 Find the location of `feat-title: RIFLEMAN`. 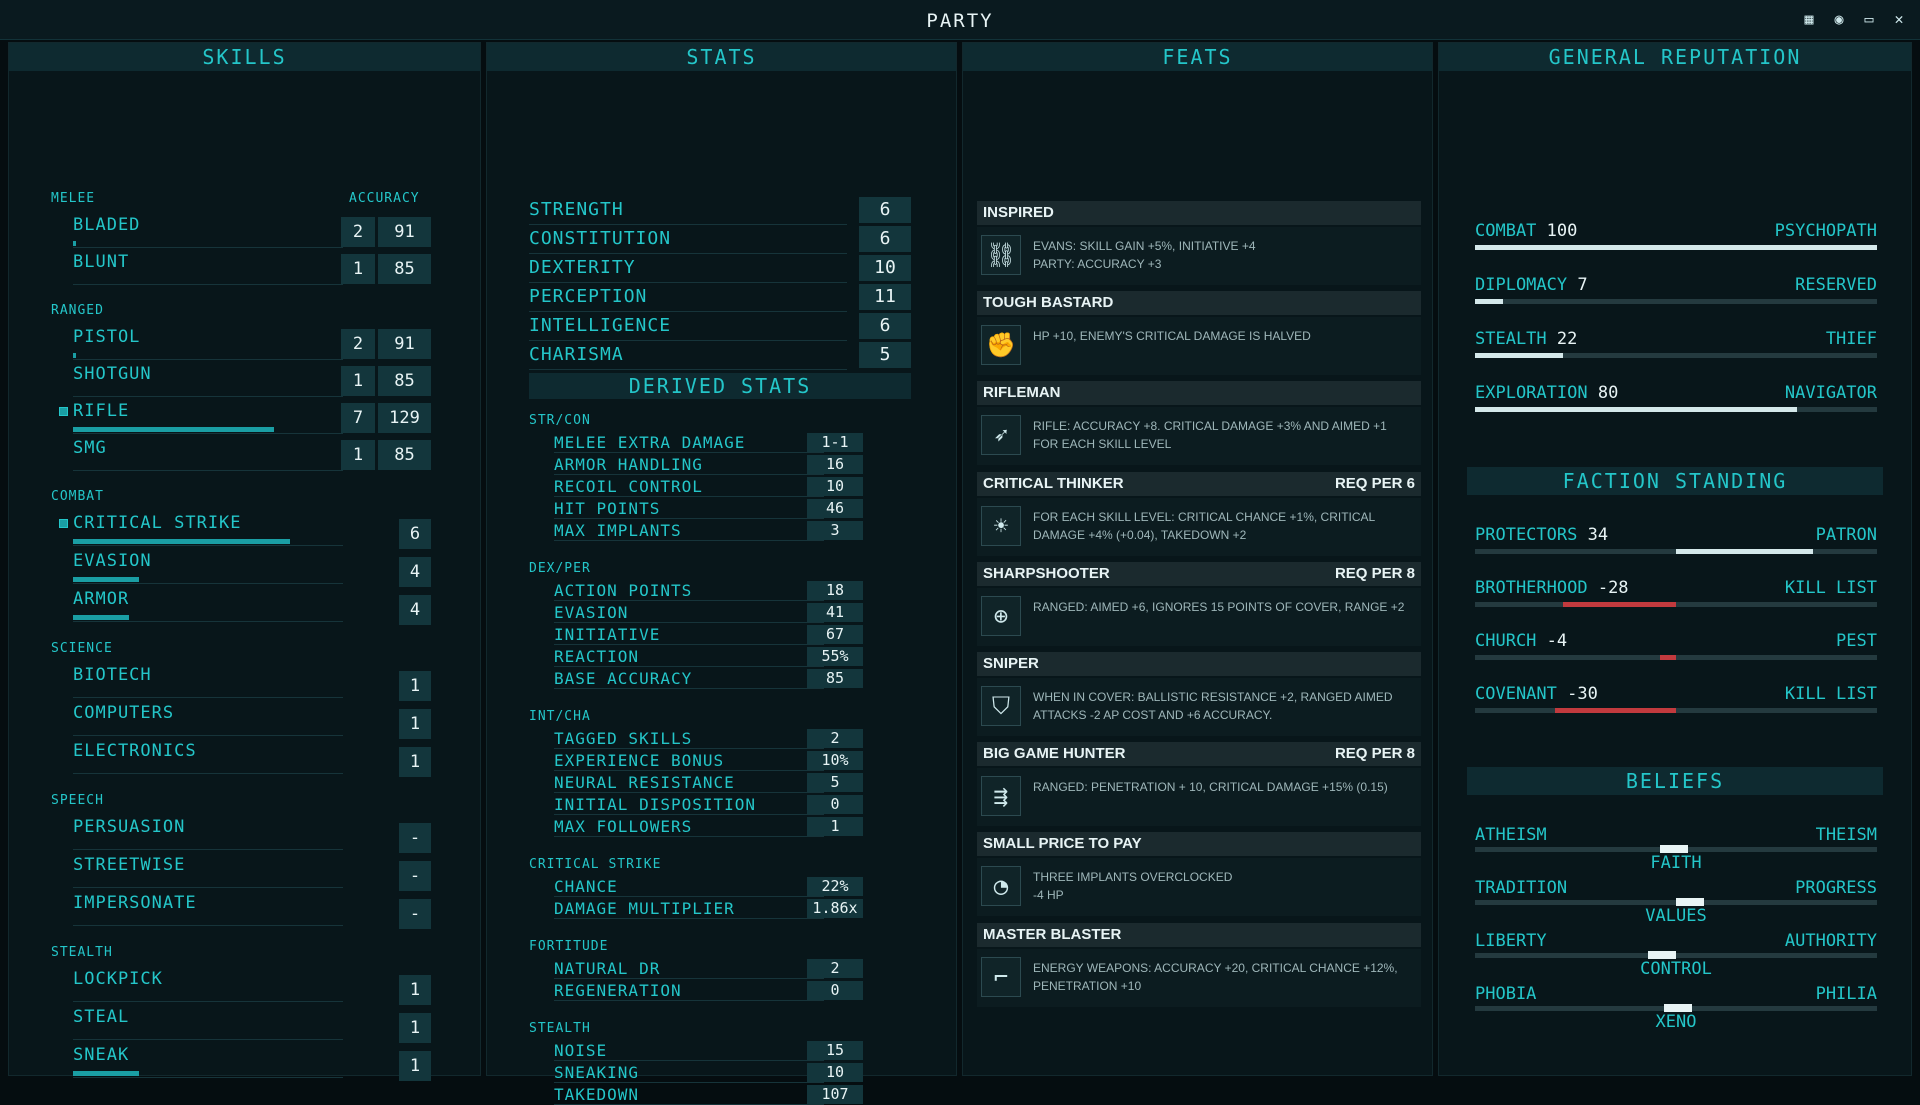

feat-title: RIFLEMAN is located at coordinates (1199, 393).